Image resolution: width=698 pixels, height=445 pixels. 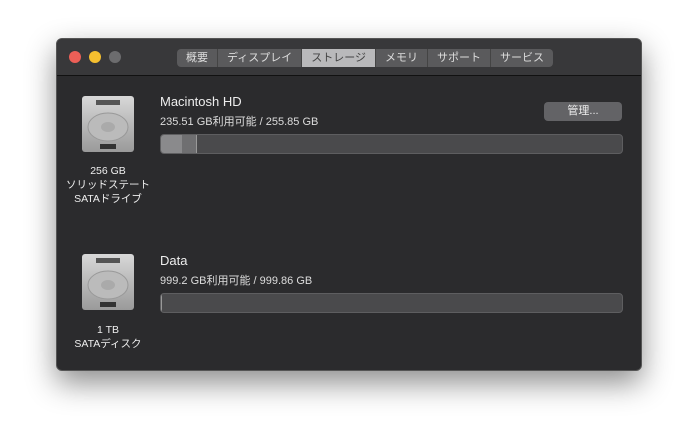 I want to click on drive-capacity: 256 GB, so click(x=108, y=171).